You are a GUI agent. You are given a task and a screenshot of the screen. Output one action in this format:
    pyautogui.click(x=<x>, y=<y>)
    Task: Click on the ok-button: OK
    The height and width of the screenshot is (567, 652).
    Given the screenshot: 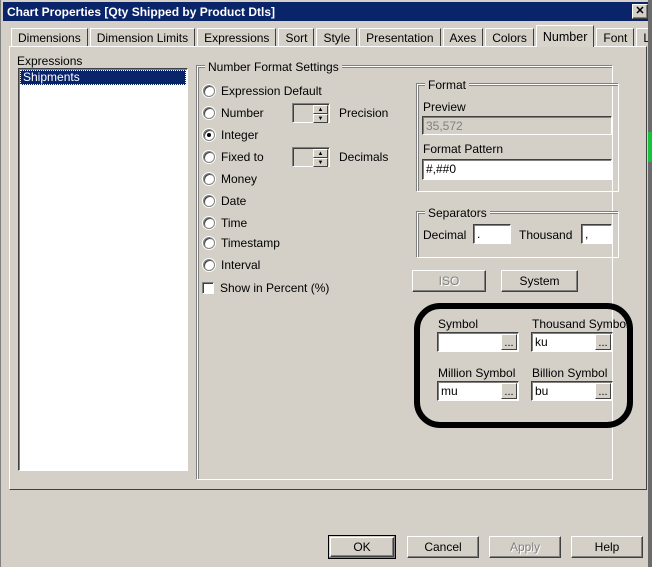 What is the action you would take?
    pyautogui.click(x=362, y=547)
    